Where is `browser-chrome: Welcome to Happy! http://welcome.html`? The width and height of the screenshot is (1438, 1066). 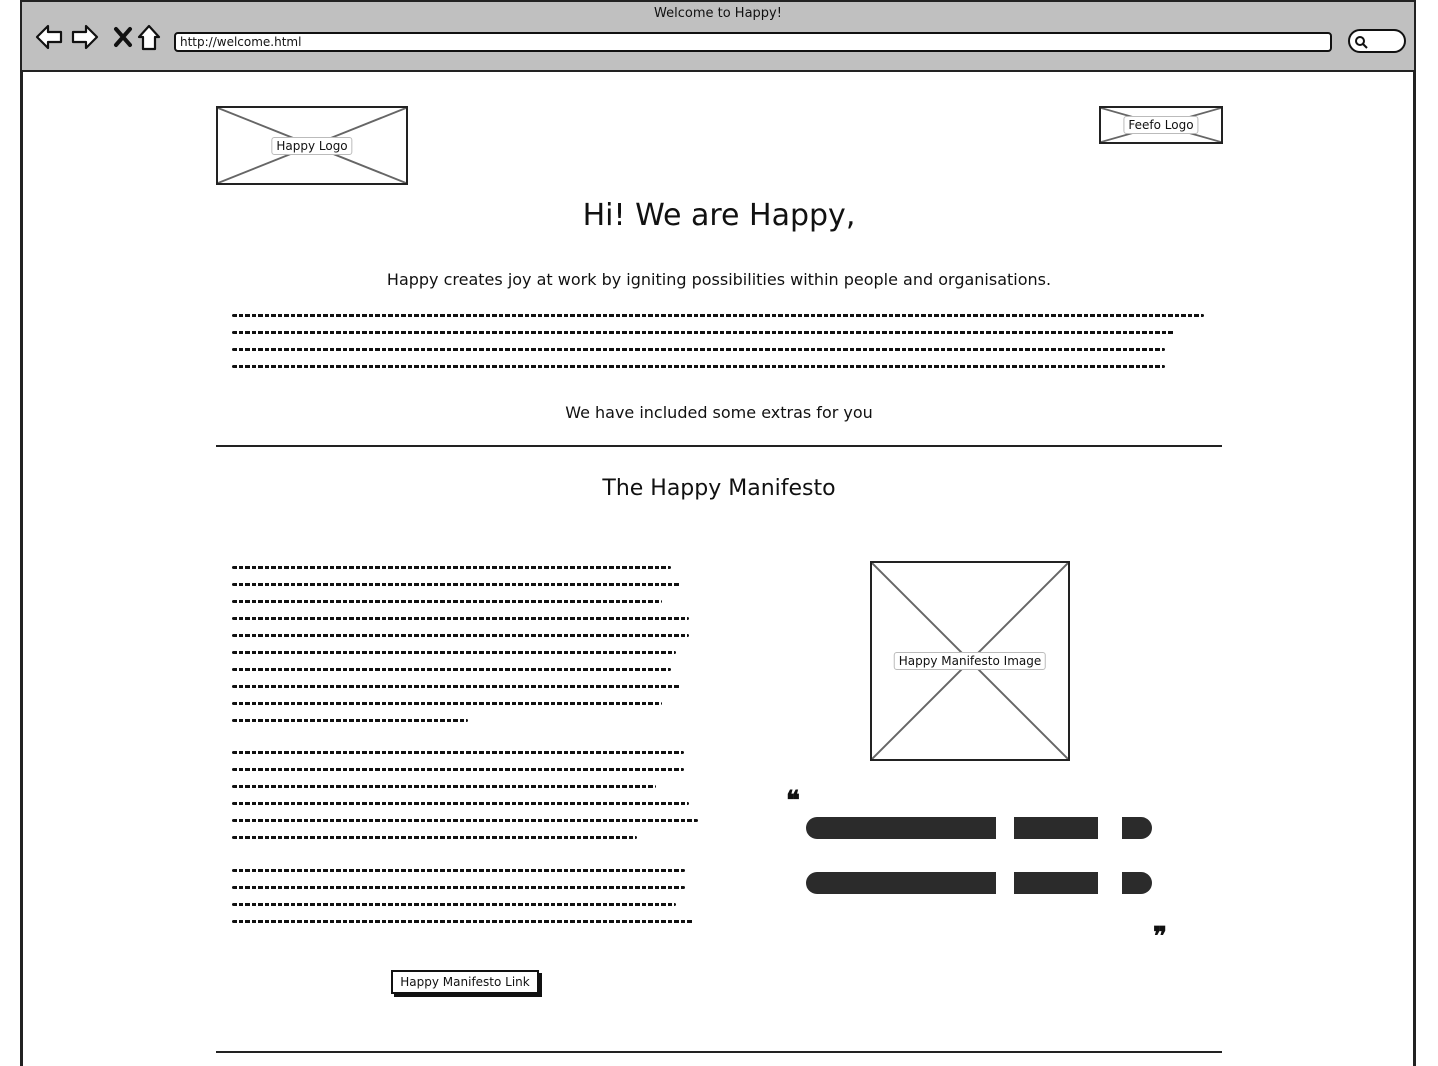
browser-chrome: Welcome to Happy! http://welcome.html is located at coordinates (718, 36).